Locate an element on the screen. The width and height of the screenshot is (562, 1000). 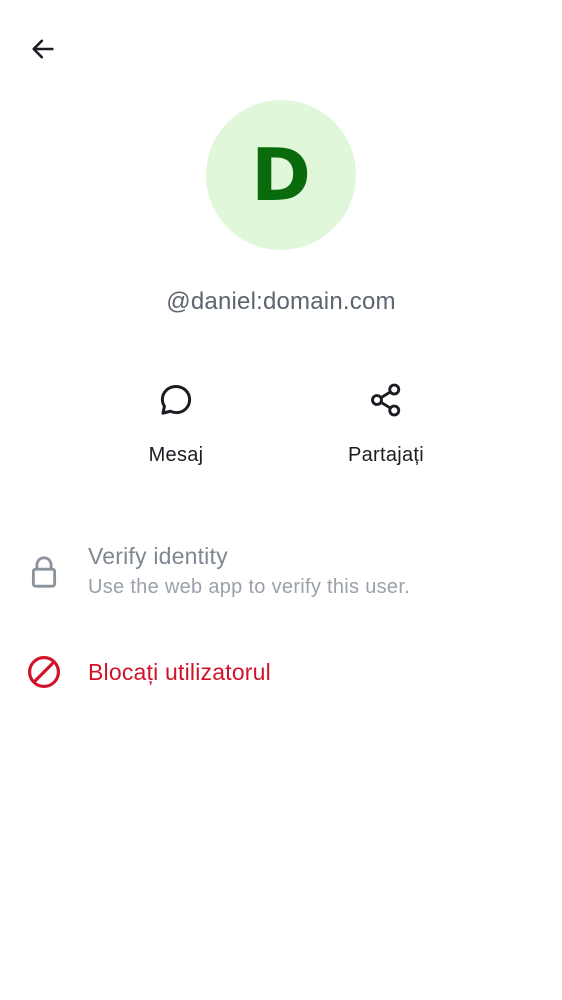
message-button: Mesaj is located at coordinates (176, 422).